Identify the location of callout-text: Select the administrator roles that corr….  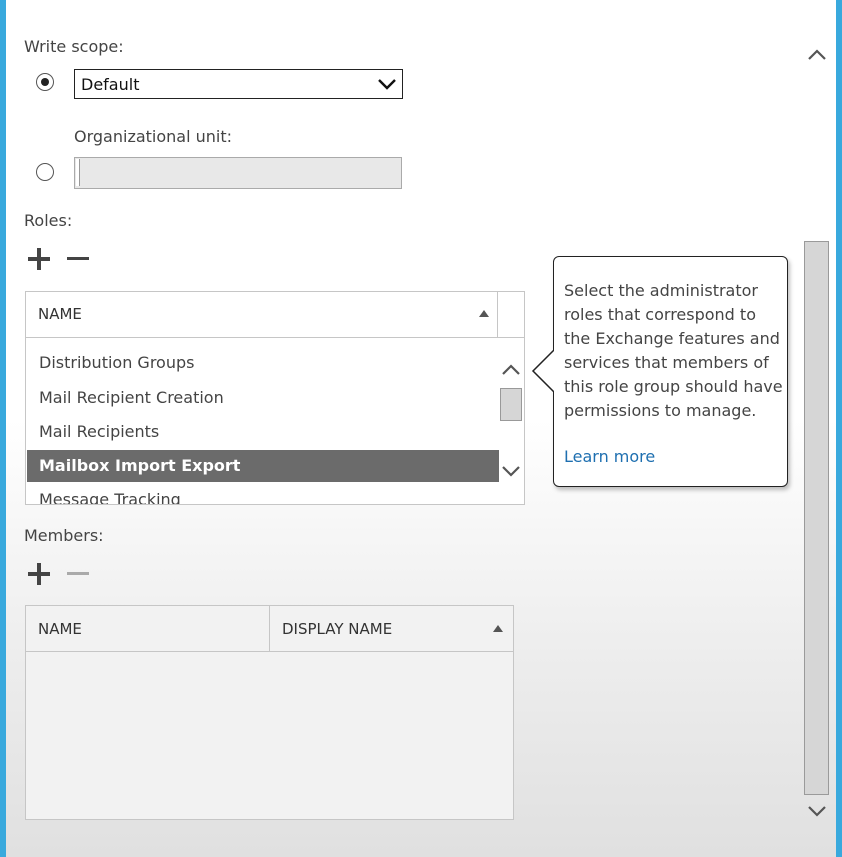
(673, 350).